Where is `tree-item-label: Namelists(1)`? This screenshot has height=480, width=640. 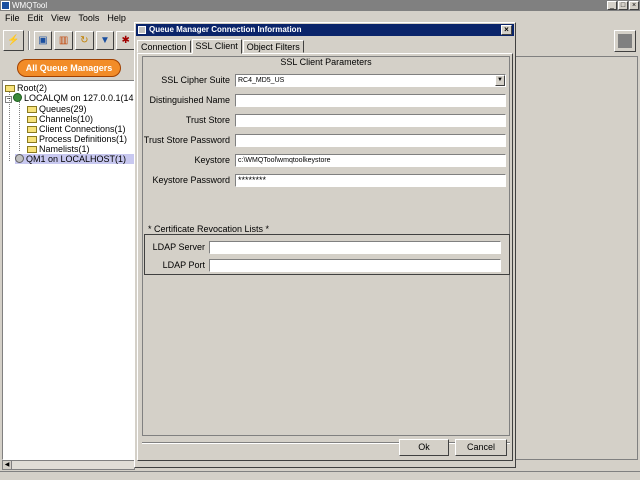 tree-item-label: Namelists(1) is located at coordinates (64, 149).